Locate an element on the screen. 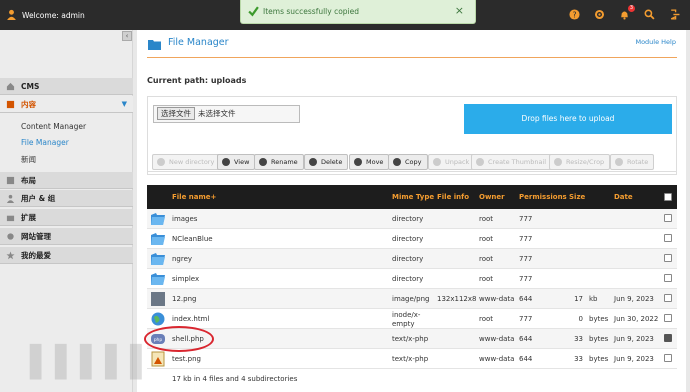  size-value: 33 is located at coordinates (578, 339).